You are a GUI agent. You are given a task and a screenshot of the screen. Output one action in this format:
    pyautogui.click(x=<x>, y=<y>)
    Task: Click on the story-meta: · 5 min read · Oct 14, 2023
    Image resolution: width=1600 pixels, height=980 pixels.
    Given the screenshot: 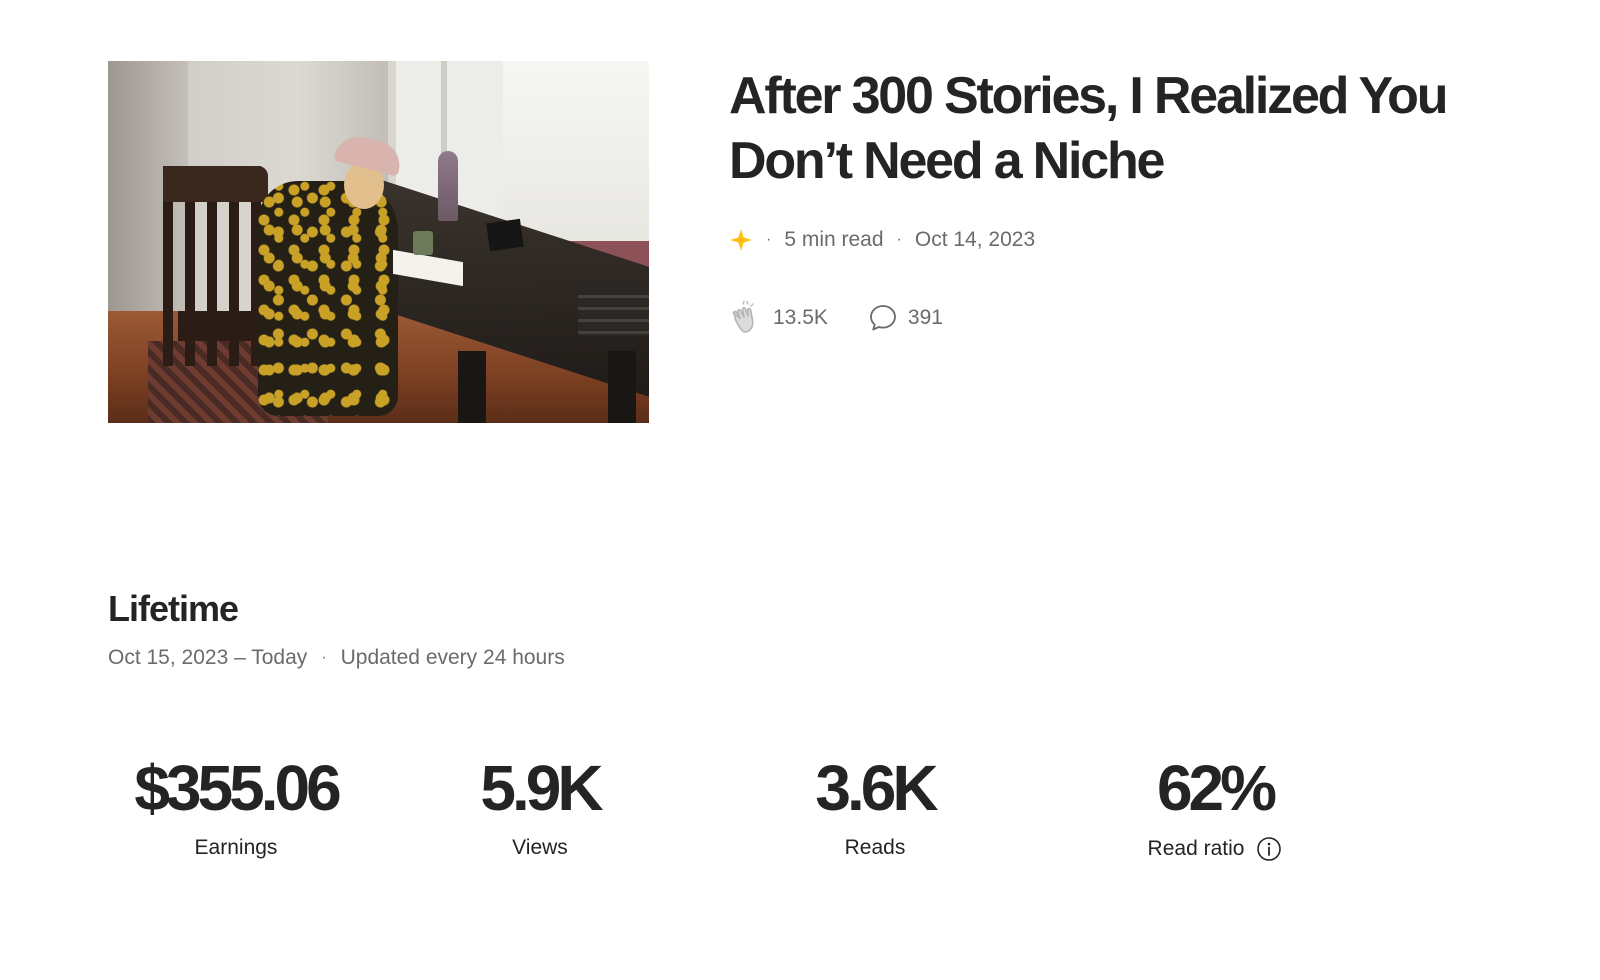 What is the action you would take?
    pyautogui.click(x=882, y=240)
    